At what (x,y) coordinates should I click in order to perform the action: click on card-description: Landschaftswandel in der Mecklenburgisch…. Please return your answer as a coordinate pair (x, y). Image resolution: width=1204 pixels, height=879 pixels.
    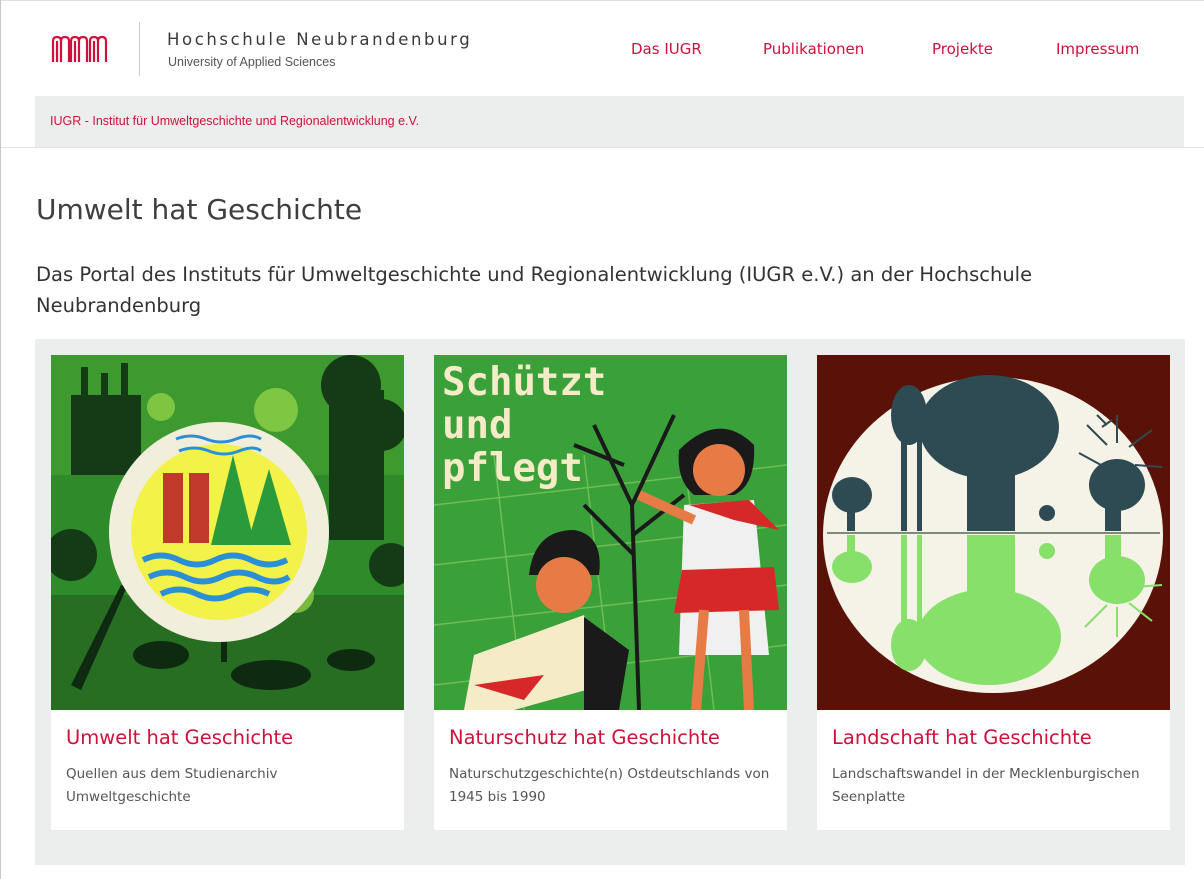
    Looking at the image, I should click on (986, 785).